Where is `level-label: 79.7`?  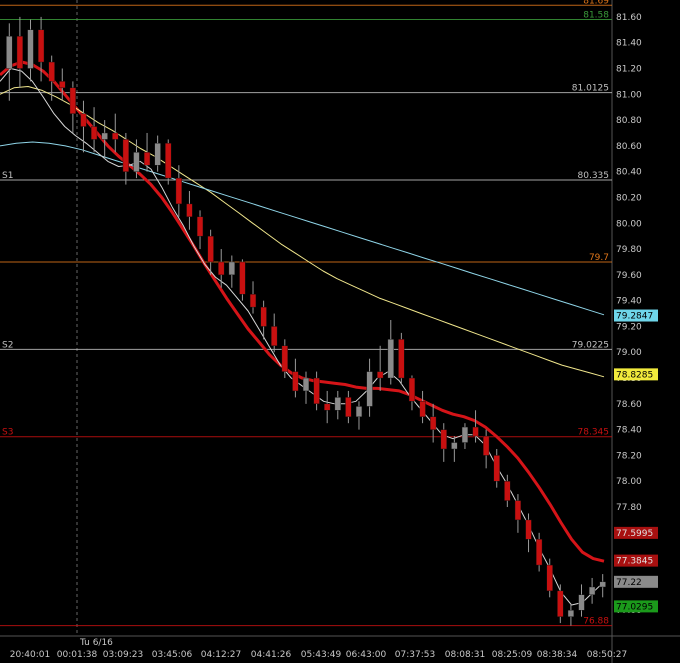
level-label: 79.7 is located at coordinates (599, 258).